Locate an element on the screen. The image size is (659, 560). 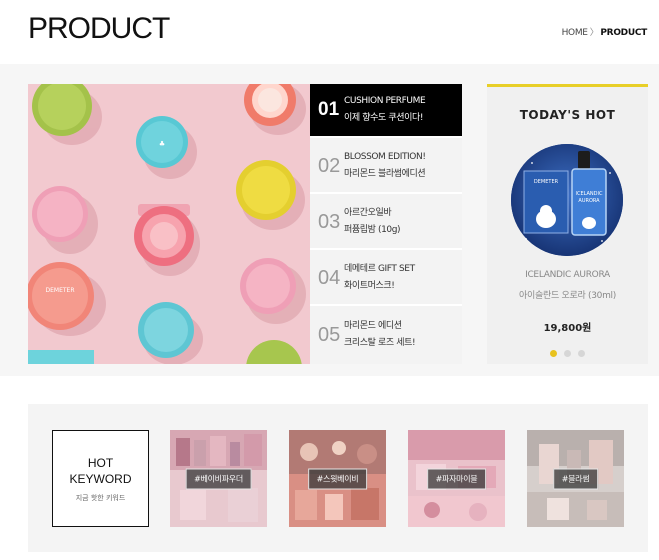
item-title: 마리몬드 에디션 is located at coordinates (373, 326).